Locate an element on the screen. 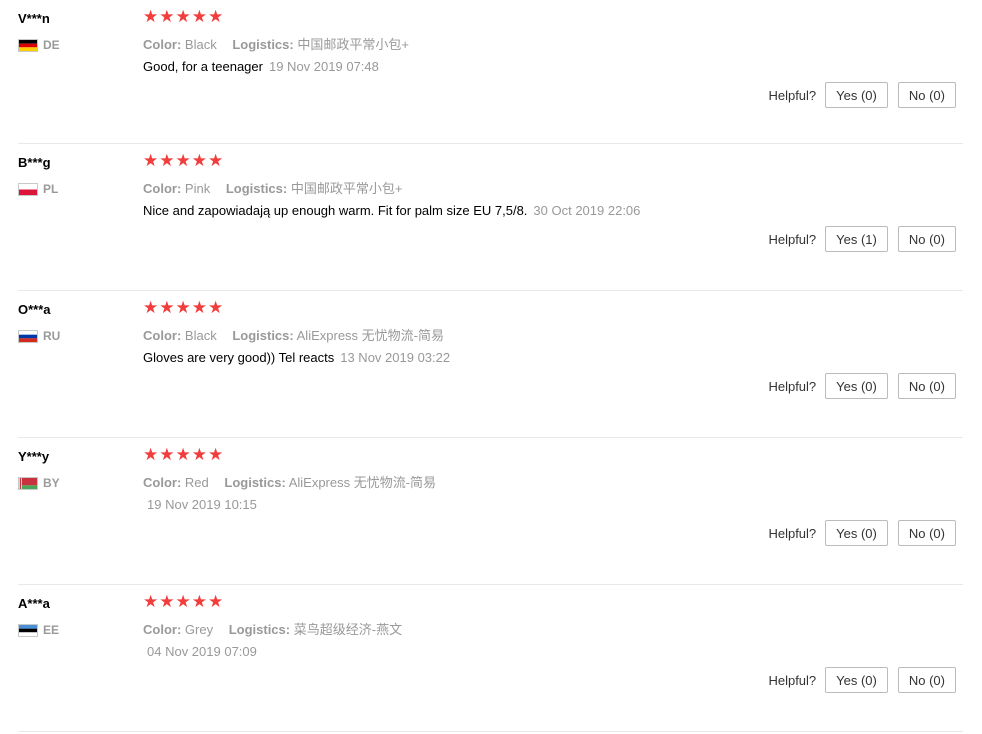  country-code: DE is located at coordinates (51, 45).